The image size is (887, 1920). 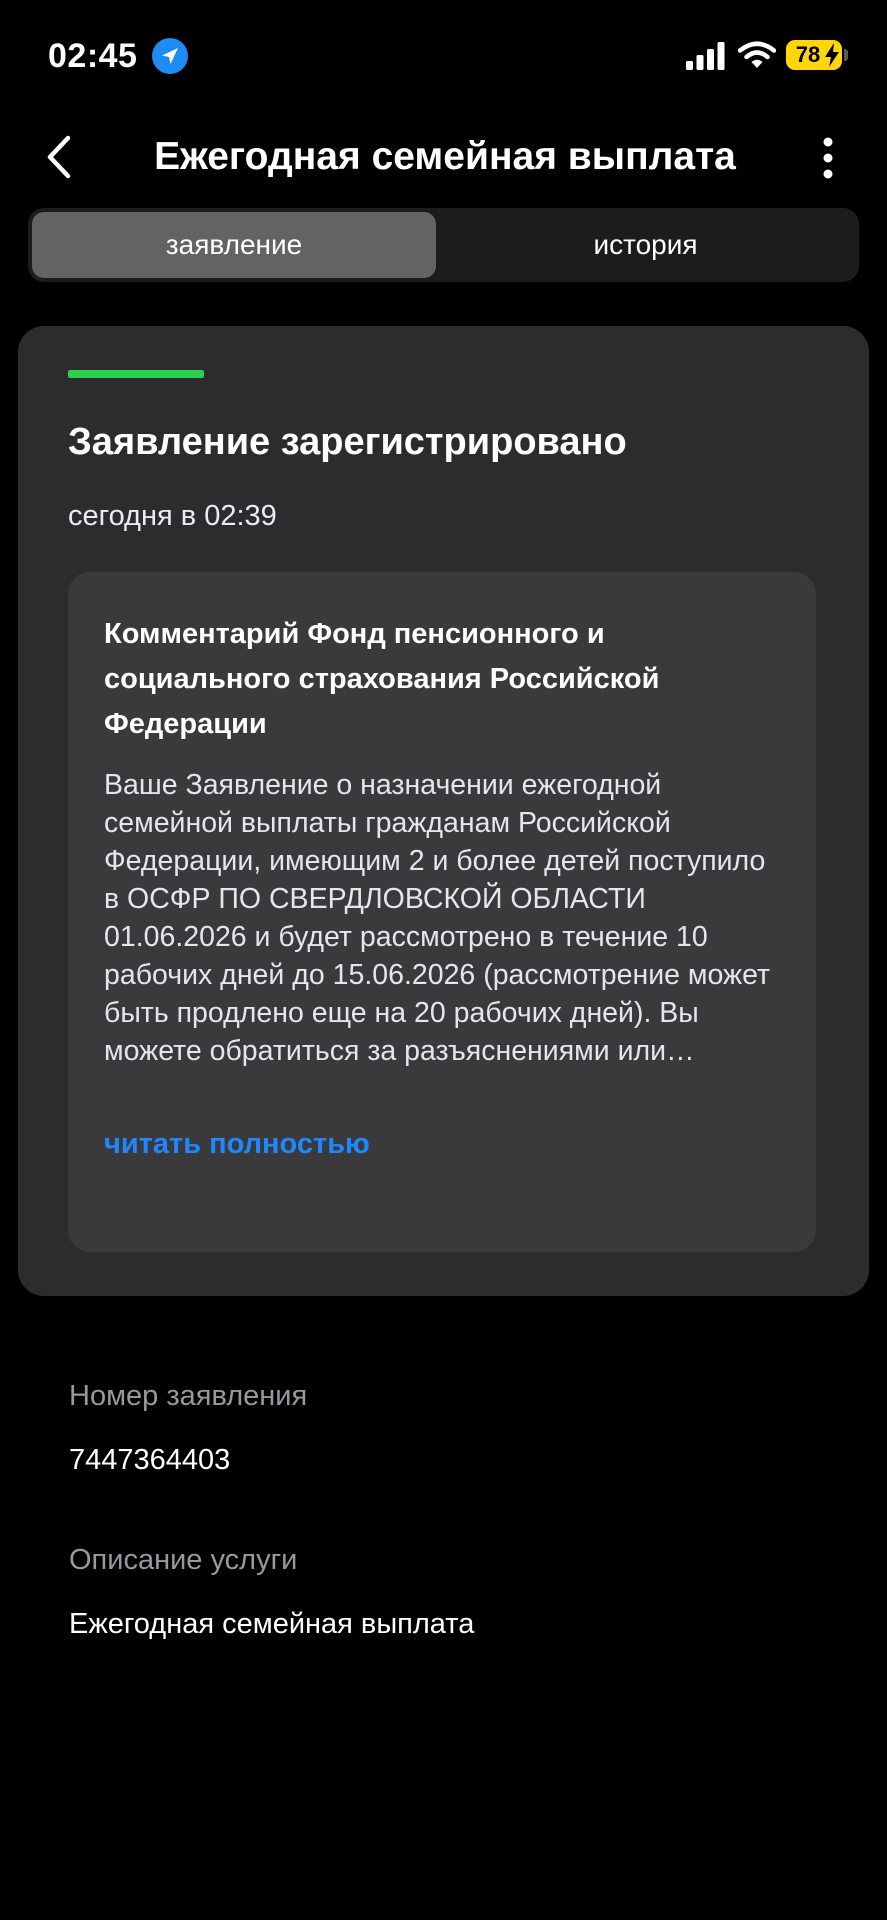 I want to click on cellular-signal-icon, so click(x=706, y=56).